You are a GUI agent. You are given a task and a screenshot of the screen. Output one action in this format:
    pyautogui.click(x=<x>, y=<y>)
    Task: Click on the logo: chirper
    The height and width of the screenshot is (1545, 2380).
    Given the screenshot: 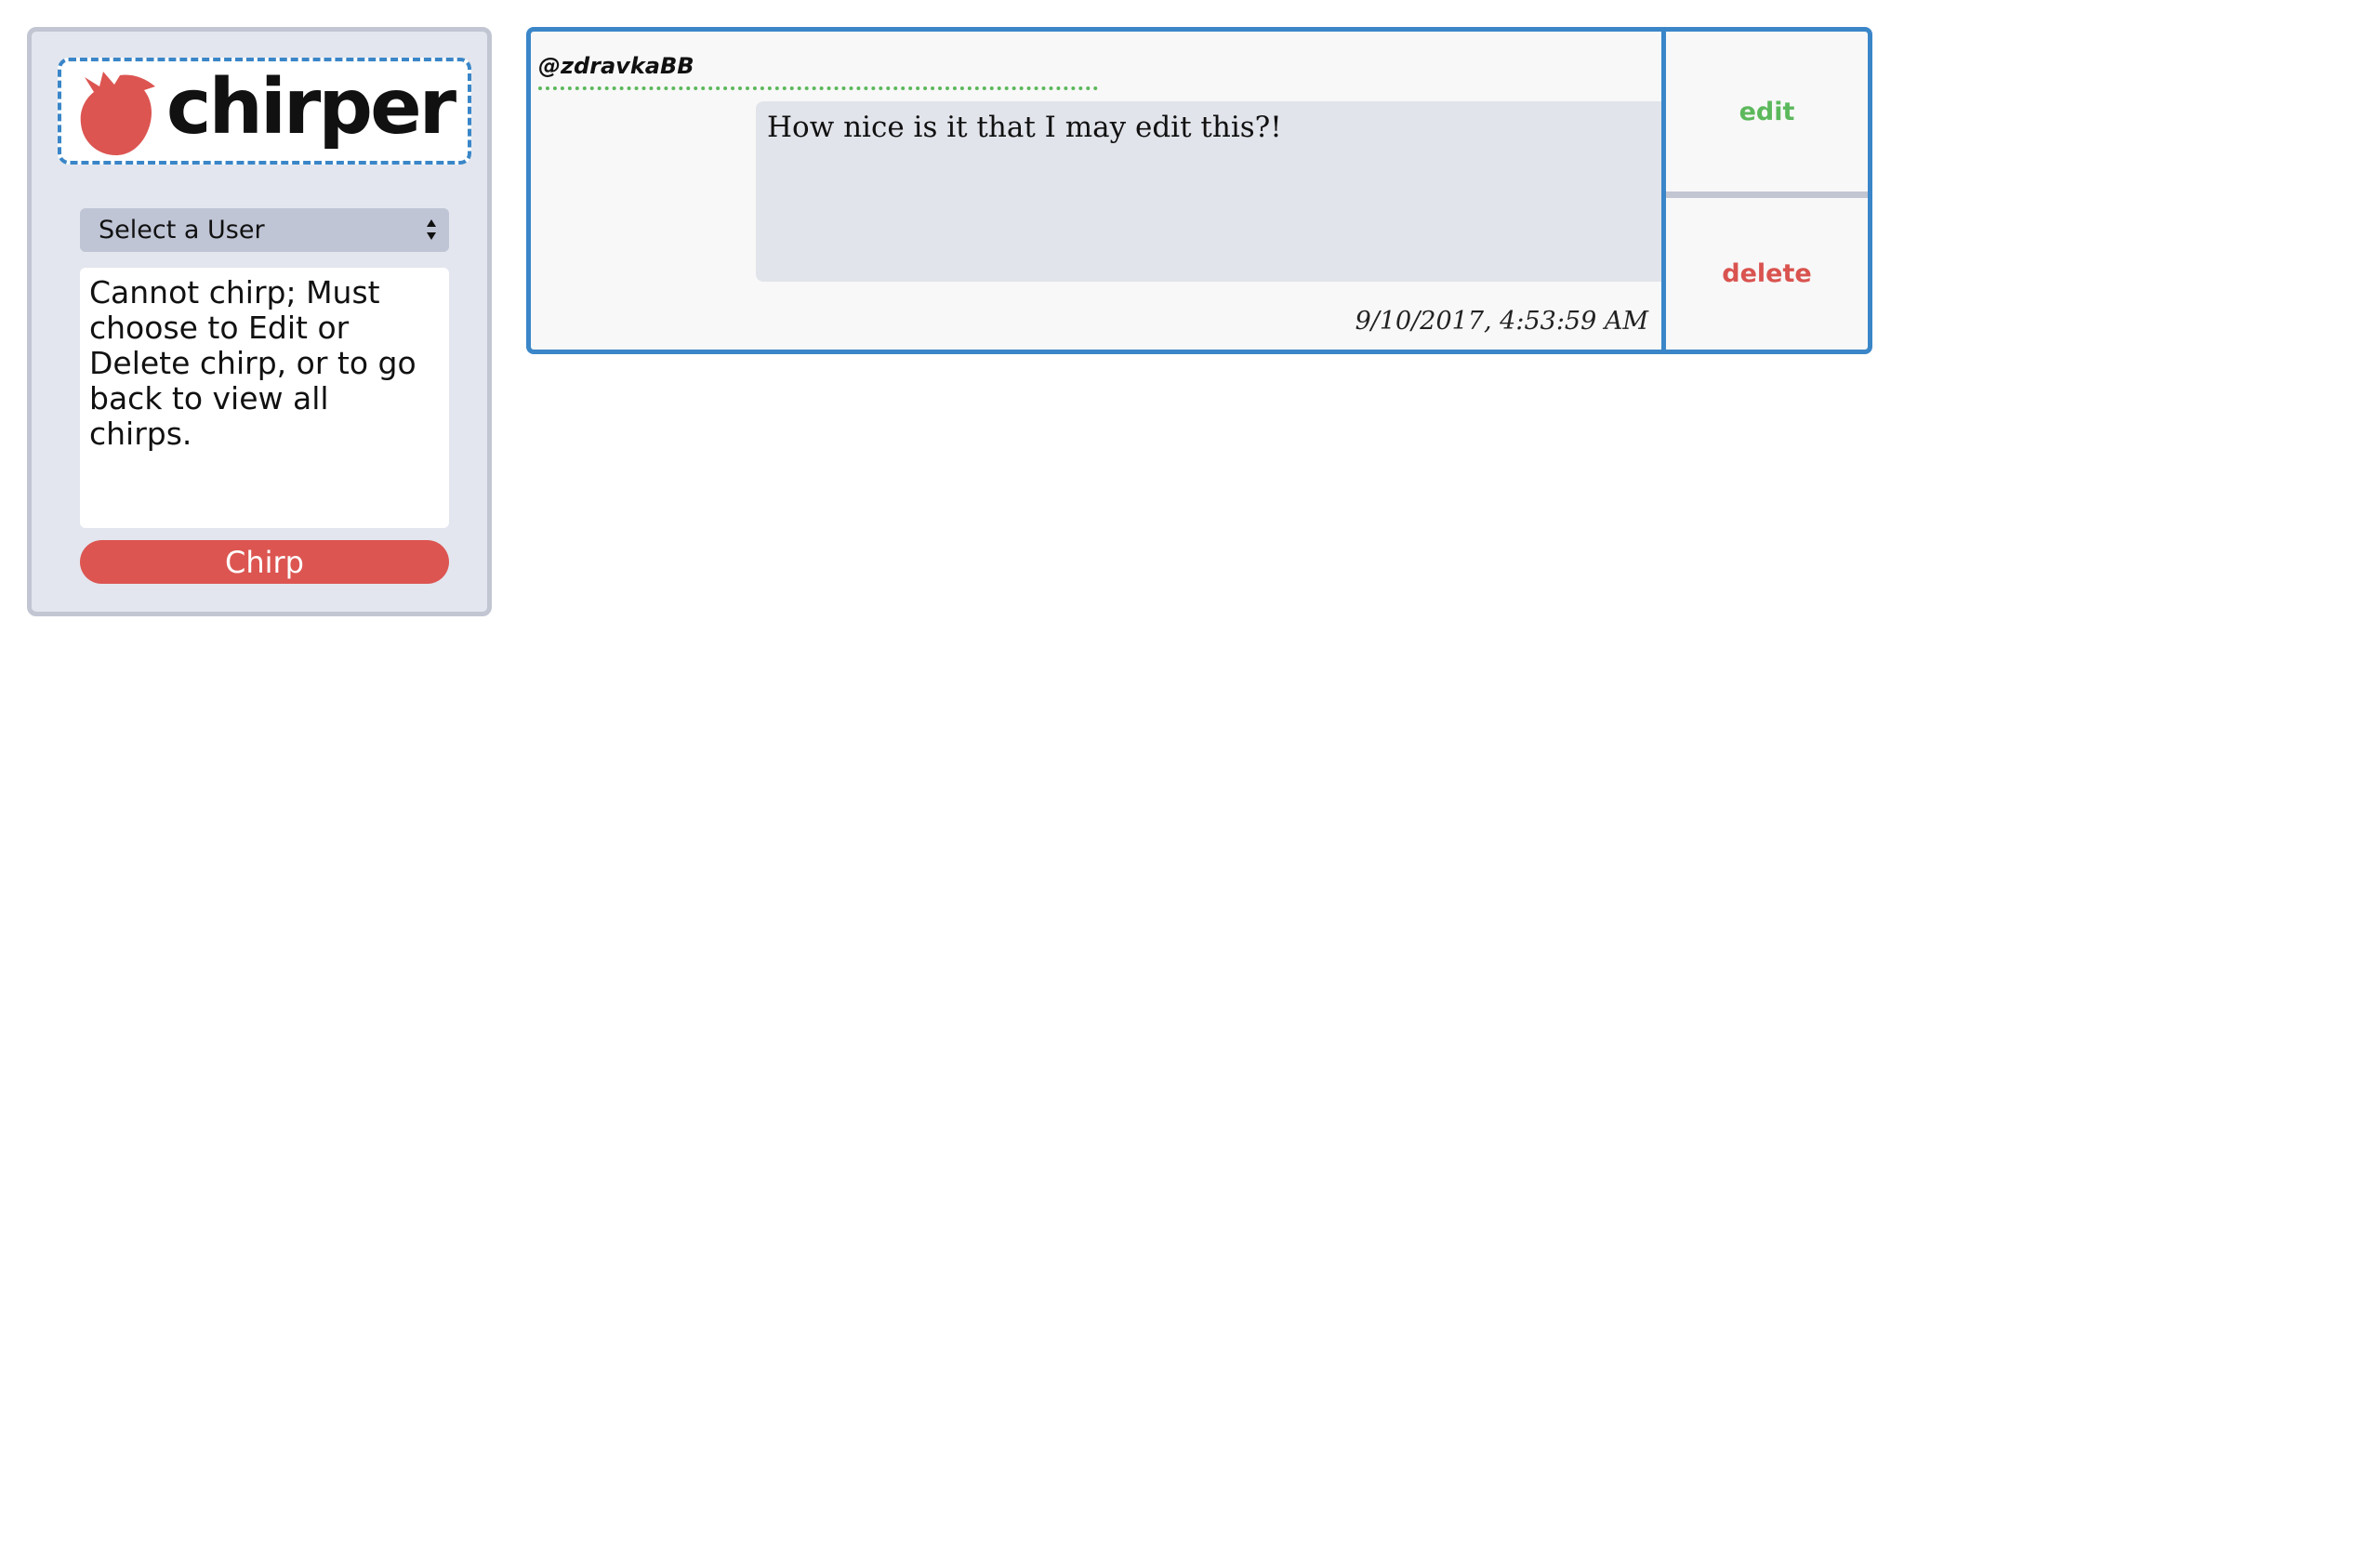 What is the action you would take?
    pyautogui.click(x=264, y=112)
    